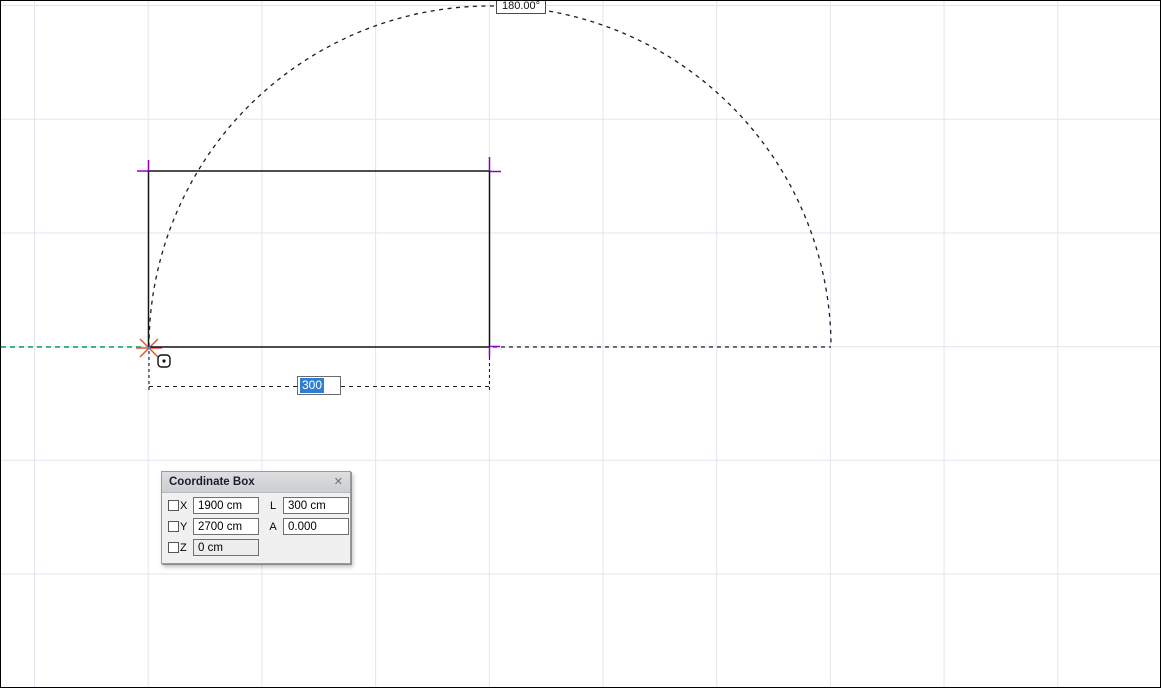  Describe the element at coordinates (212, 482) in the screenshot. I see `palette-title: Coordinate Box` at that location.